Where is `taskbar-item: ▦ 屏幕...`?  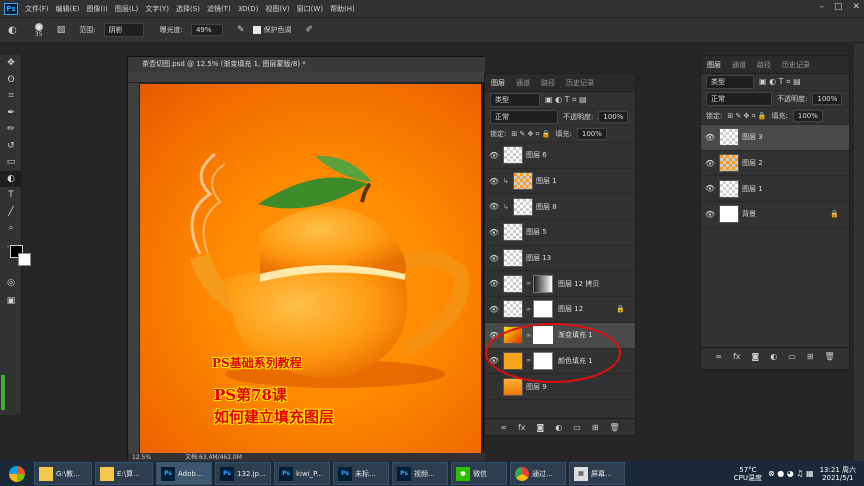 taskbar-item: ▦ 屏幕... is located at coordinates (597, 473).